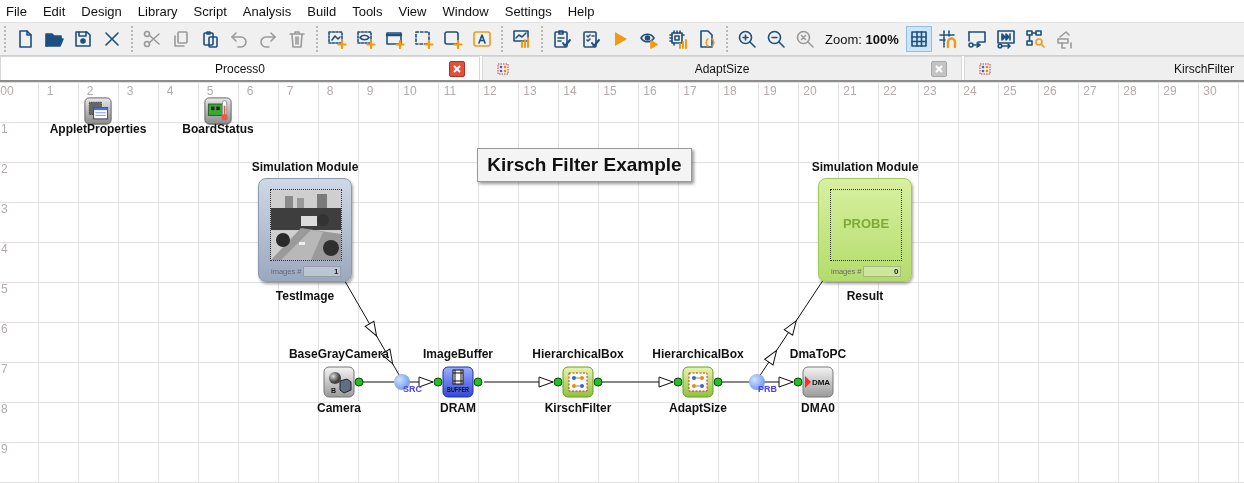 Image resolution: width=1244 pixels, height=483 pixels. What do you see at coordinates (4, 409) in the screenshot?
I see `row-number: 8` at bounding box center [4, 409].